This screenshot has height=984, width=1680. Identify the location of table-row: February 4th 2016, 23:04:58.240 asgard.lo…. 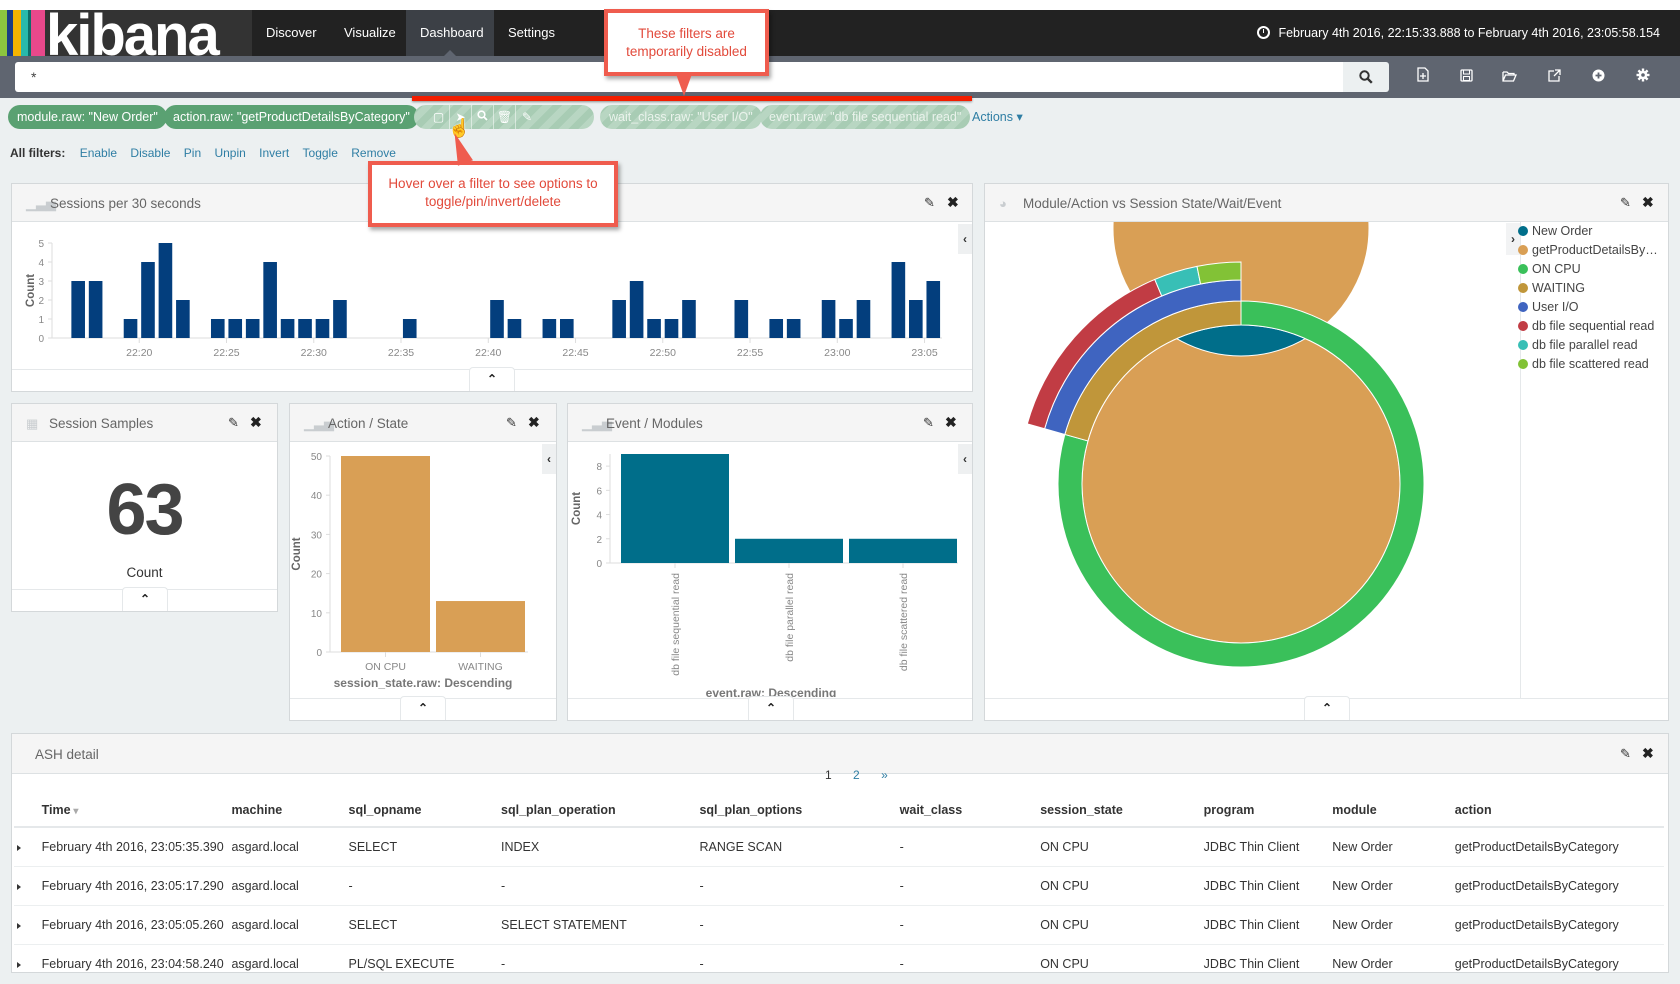
(839, 964).